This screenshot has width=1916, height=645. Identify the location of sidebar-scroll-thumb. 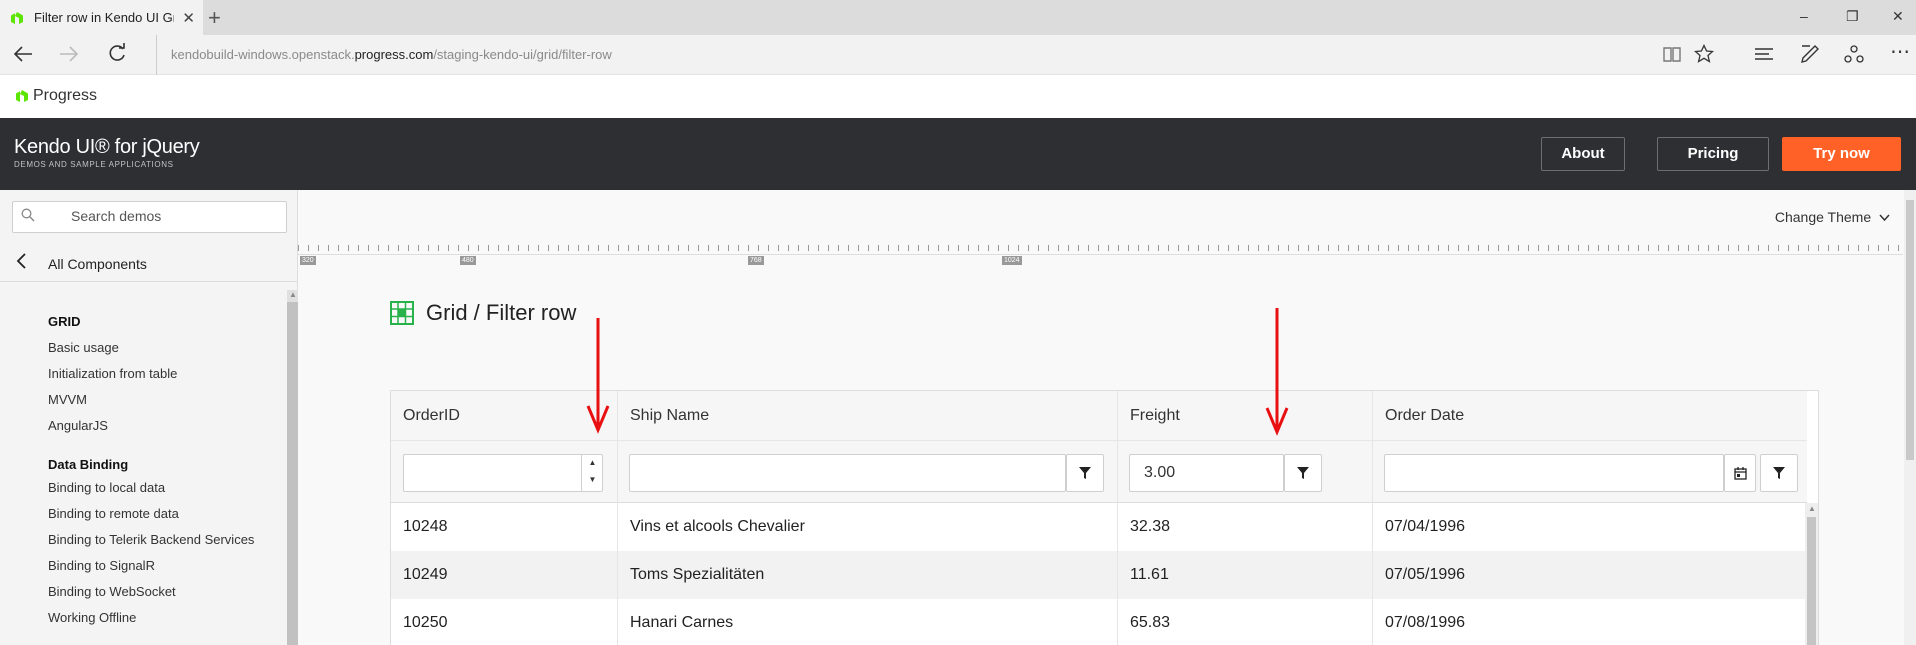
(292, 473).